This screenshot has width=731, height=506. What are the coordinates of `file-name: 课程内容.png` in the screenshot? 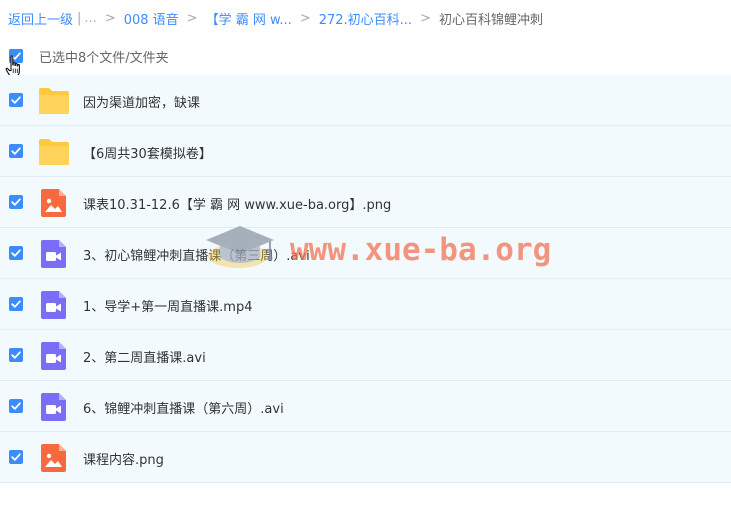 It's located at (123, 460).